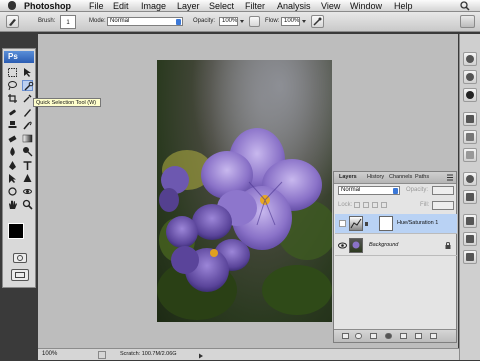 Image resolution: width=480 pixels, height=361 pixels. Describe the element at coordinates (470, 119) in the screenshot. I see `color-panel-button` at that location.